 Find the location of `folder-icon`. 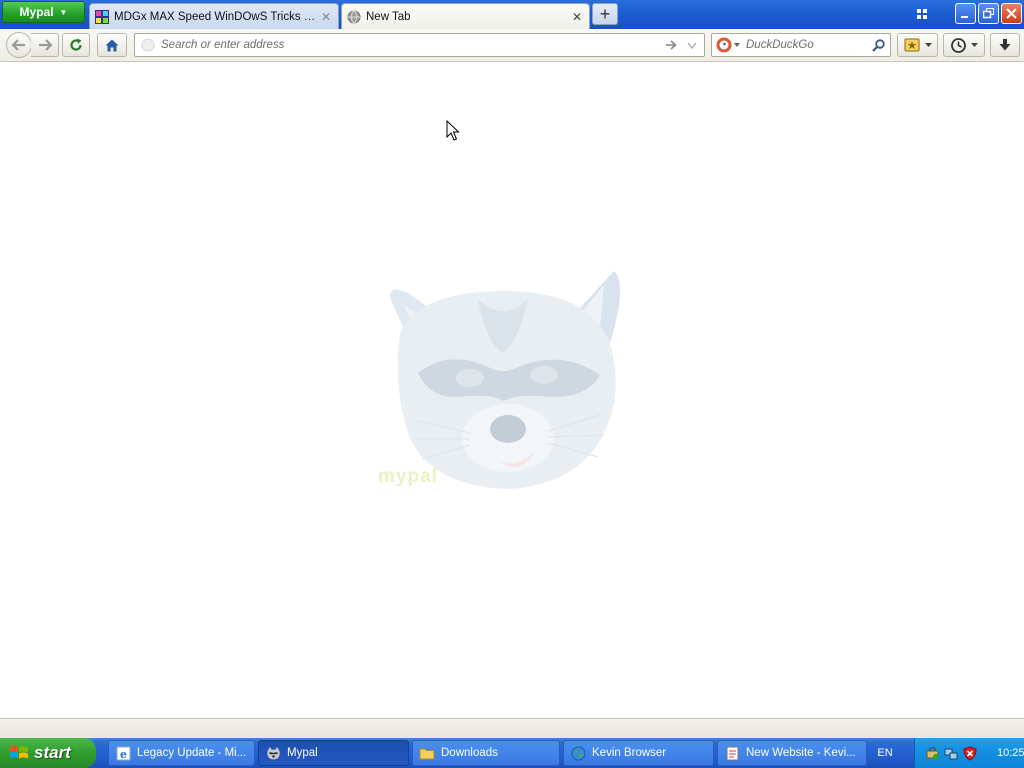

folder-icon is located at coordinates (427, 753).